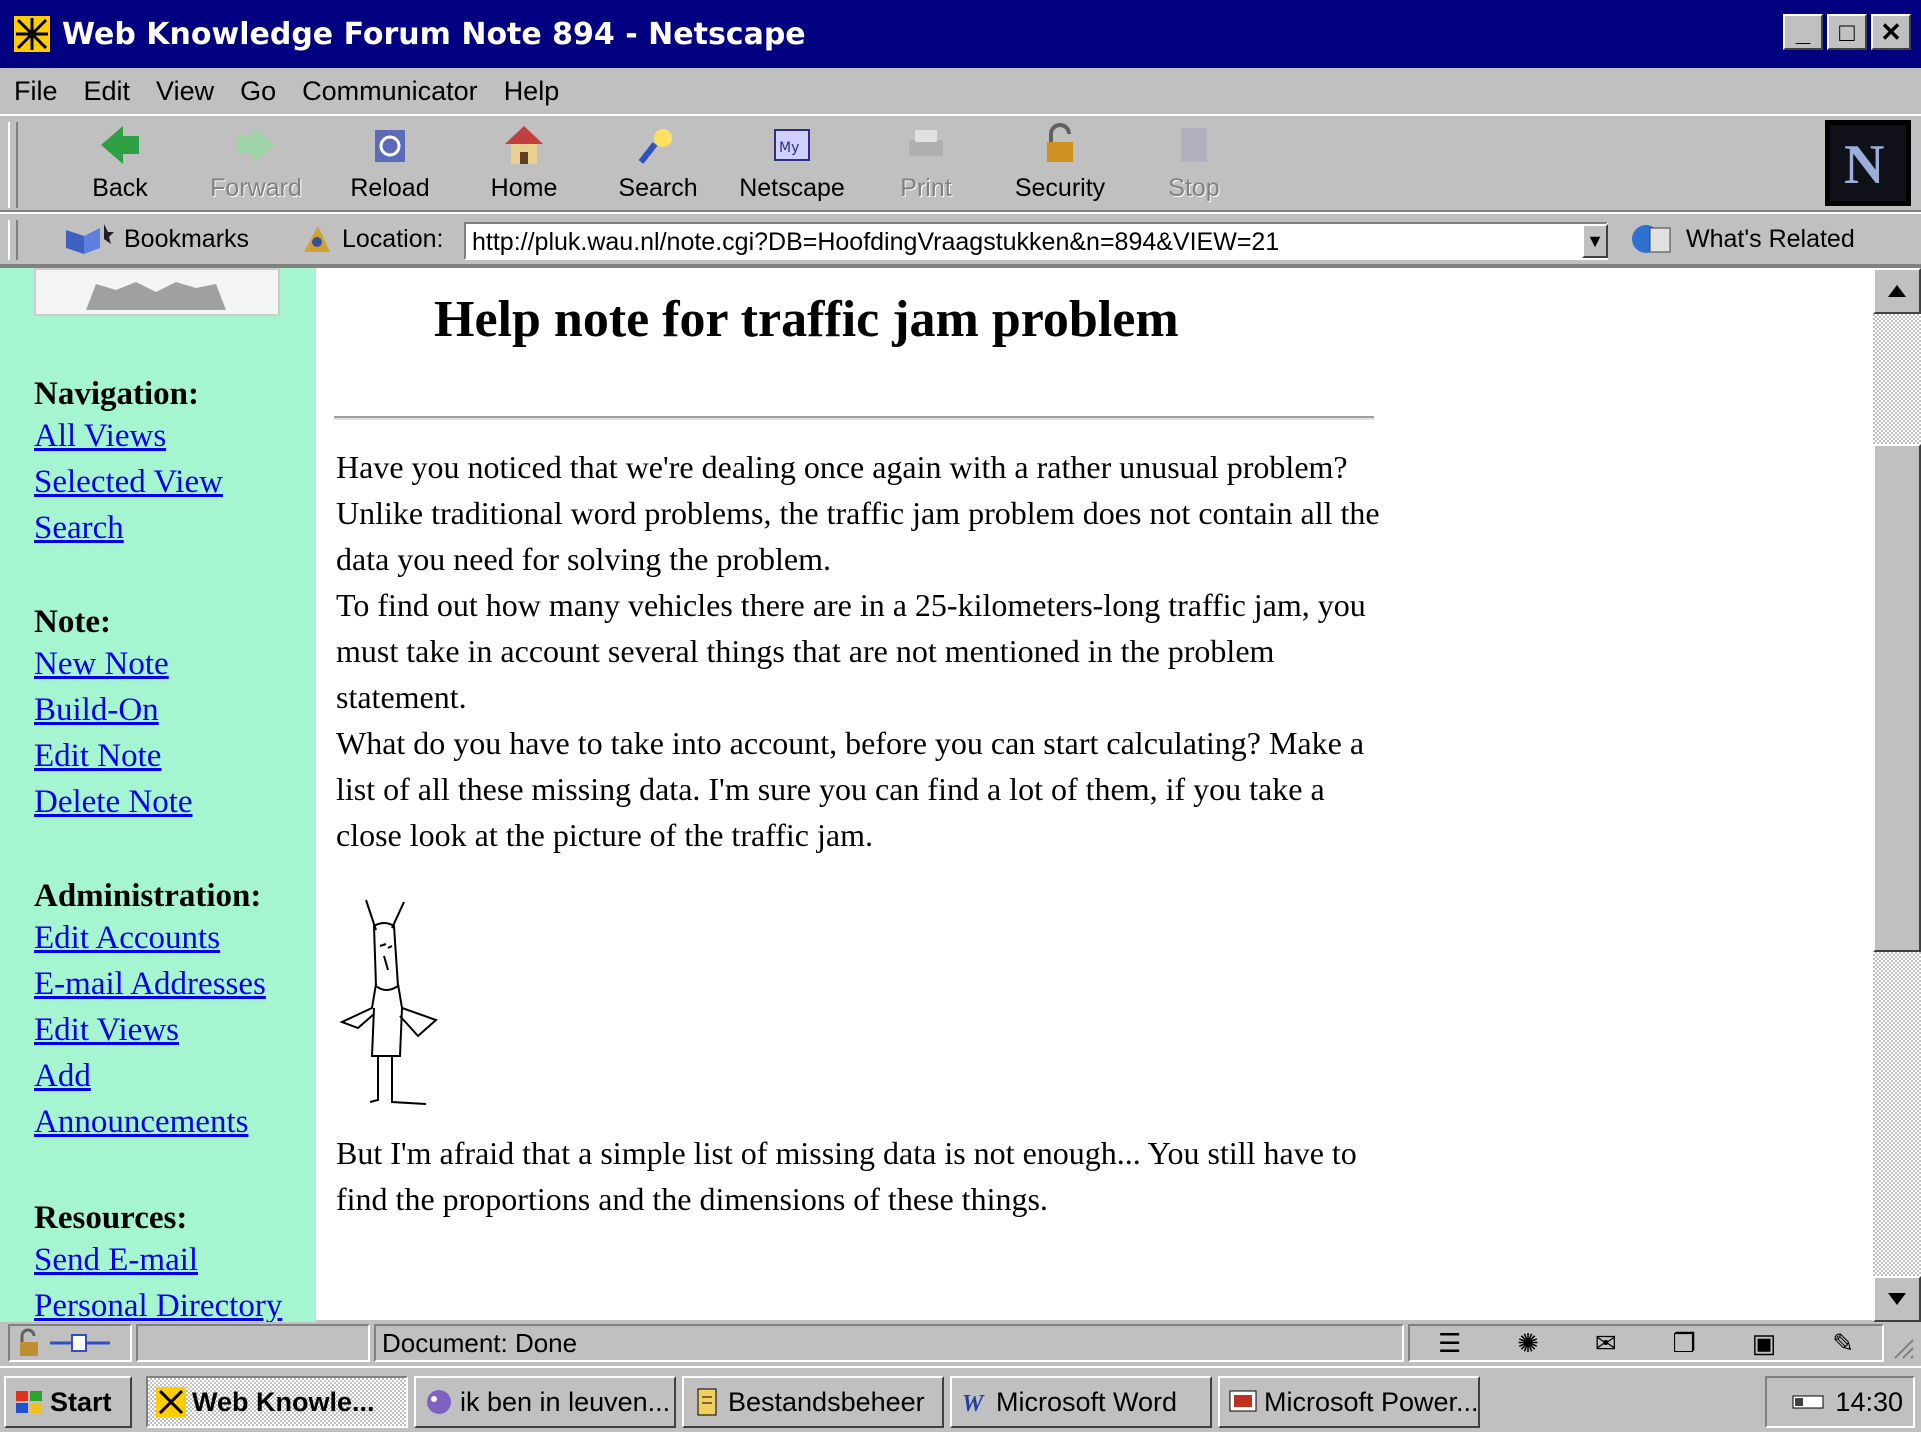  What do you see at coordinates (185, 91) in the screenshot?
I see `menu-view: View` at bounding box center [185, 91].